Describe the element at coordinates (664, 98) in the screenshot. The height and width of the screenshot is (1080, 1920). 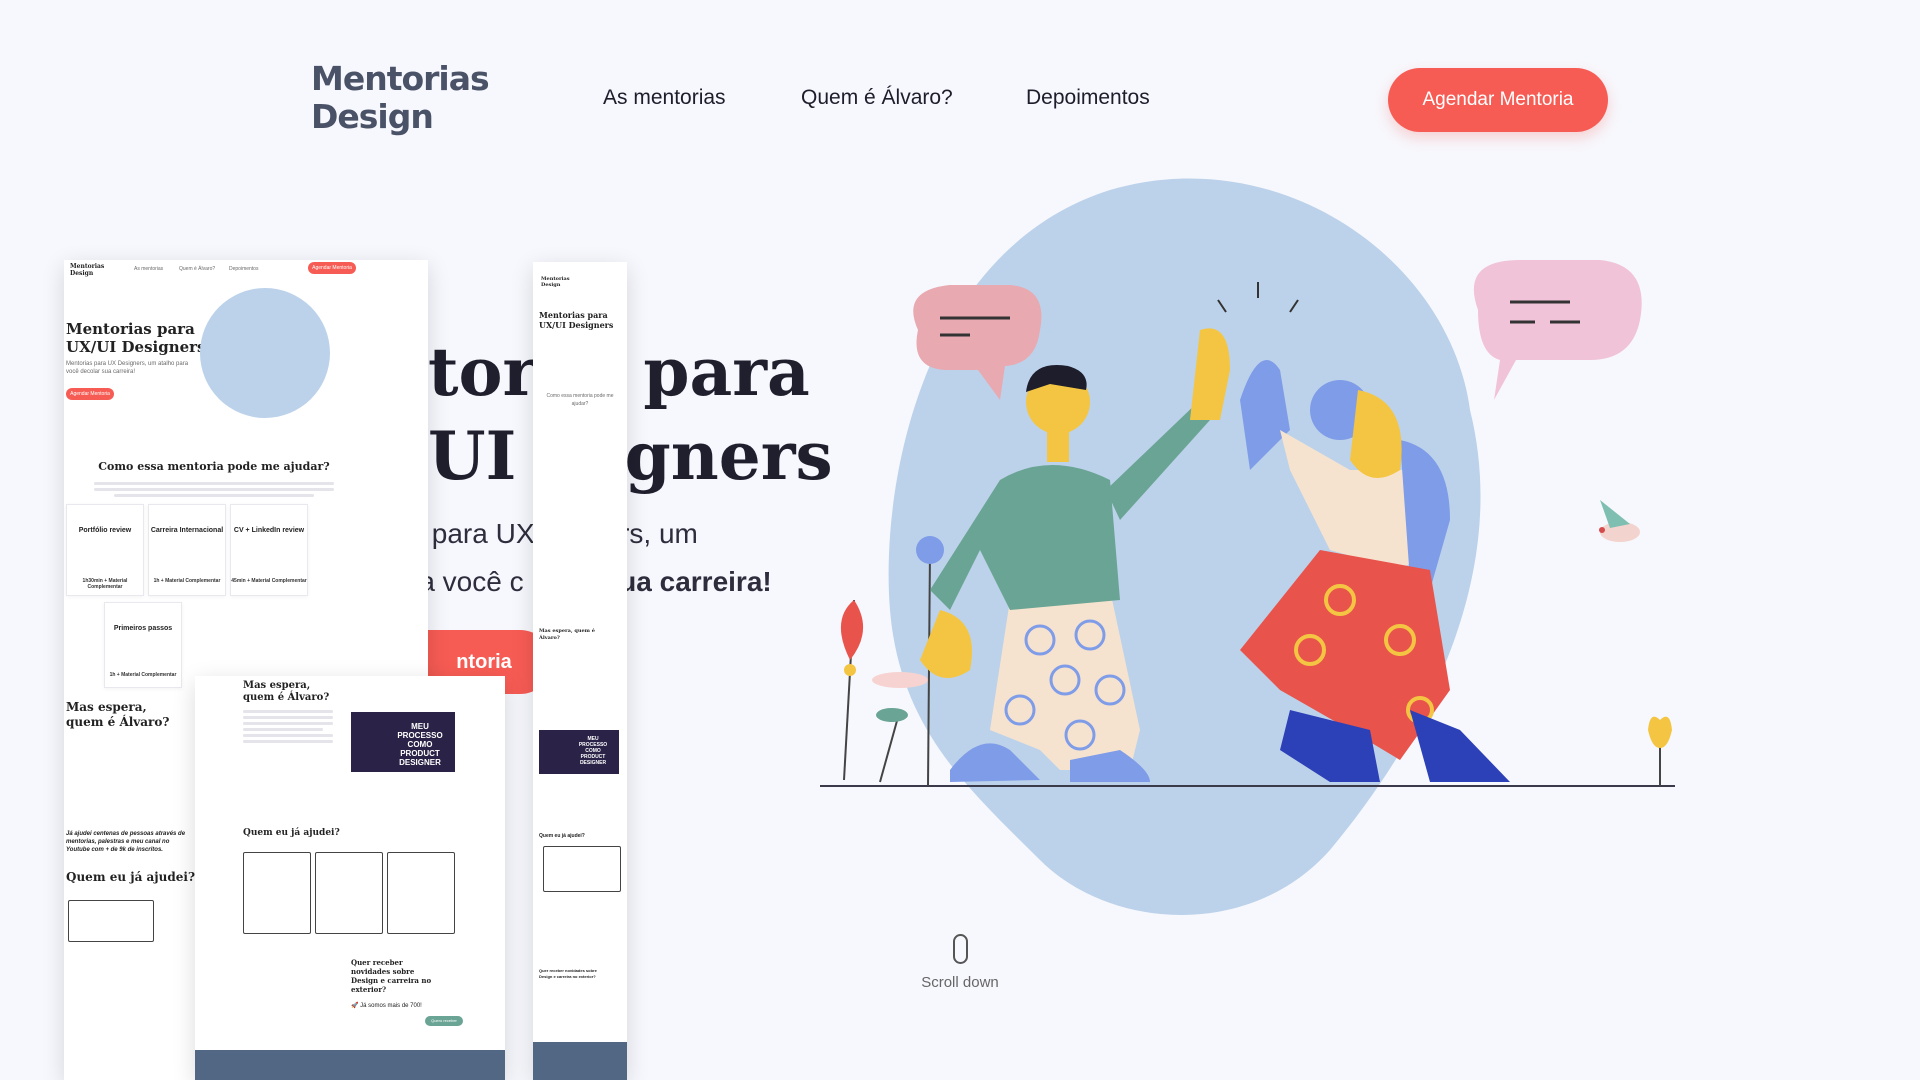
I see `nav-link-mentorias: As mentorias` at that location.